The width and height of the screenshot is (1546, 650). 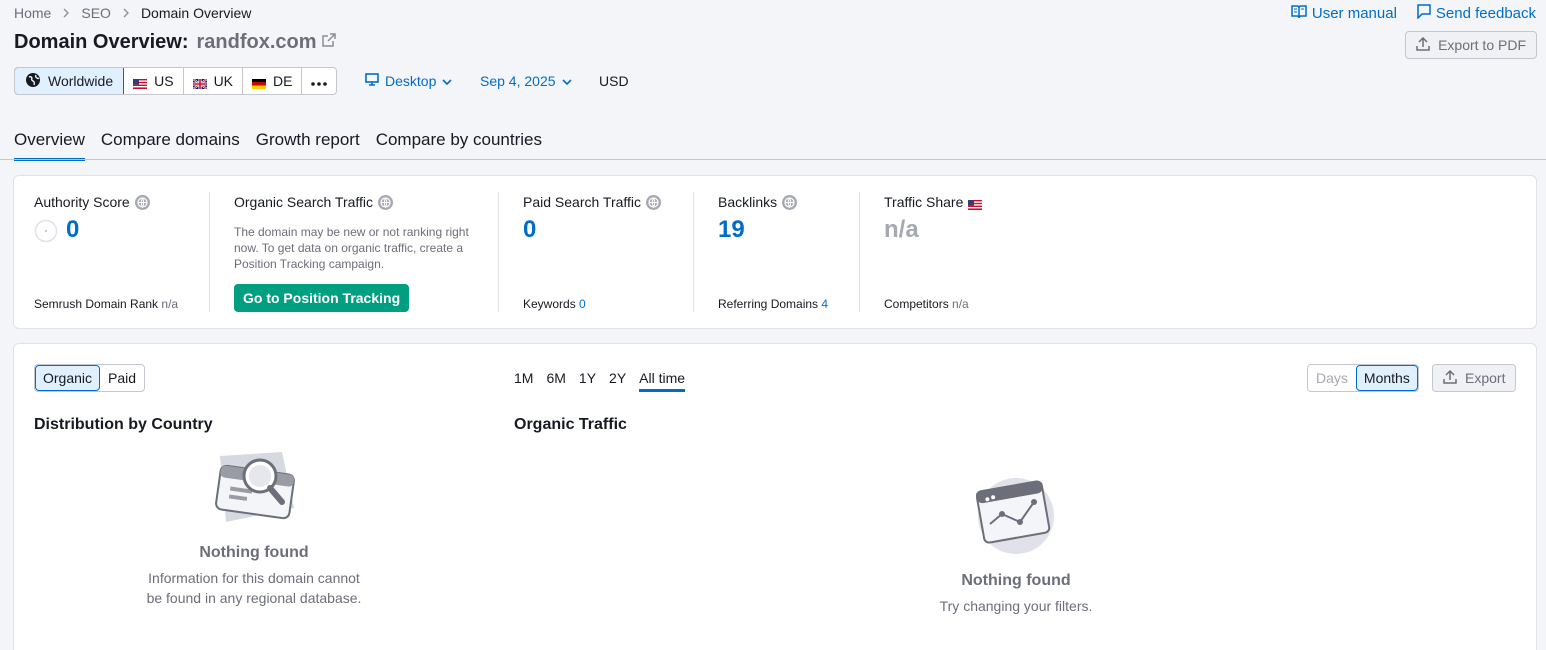 What do you see at coordinates (549, 304) in the screenshot?
I see `keywords-label: Keywords` at bounding box center [549, 304].